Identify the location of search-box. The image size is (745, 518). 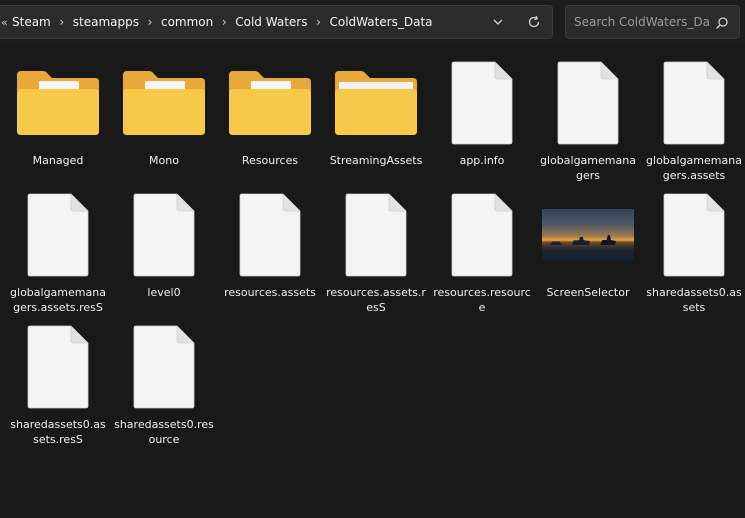
(652, 22).